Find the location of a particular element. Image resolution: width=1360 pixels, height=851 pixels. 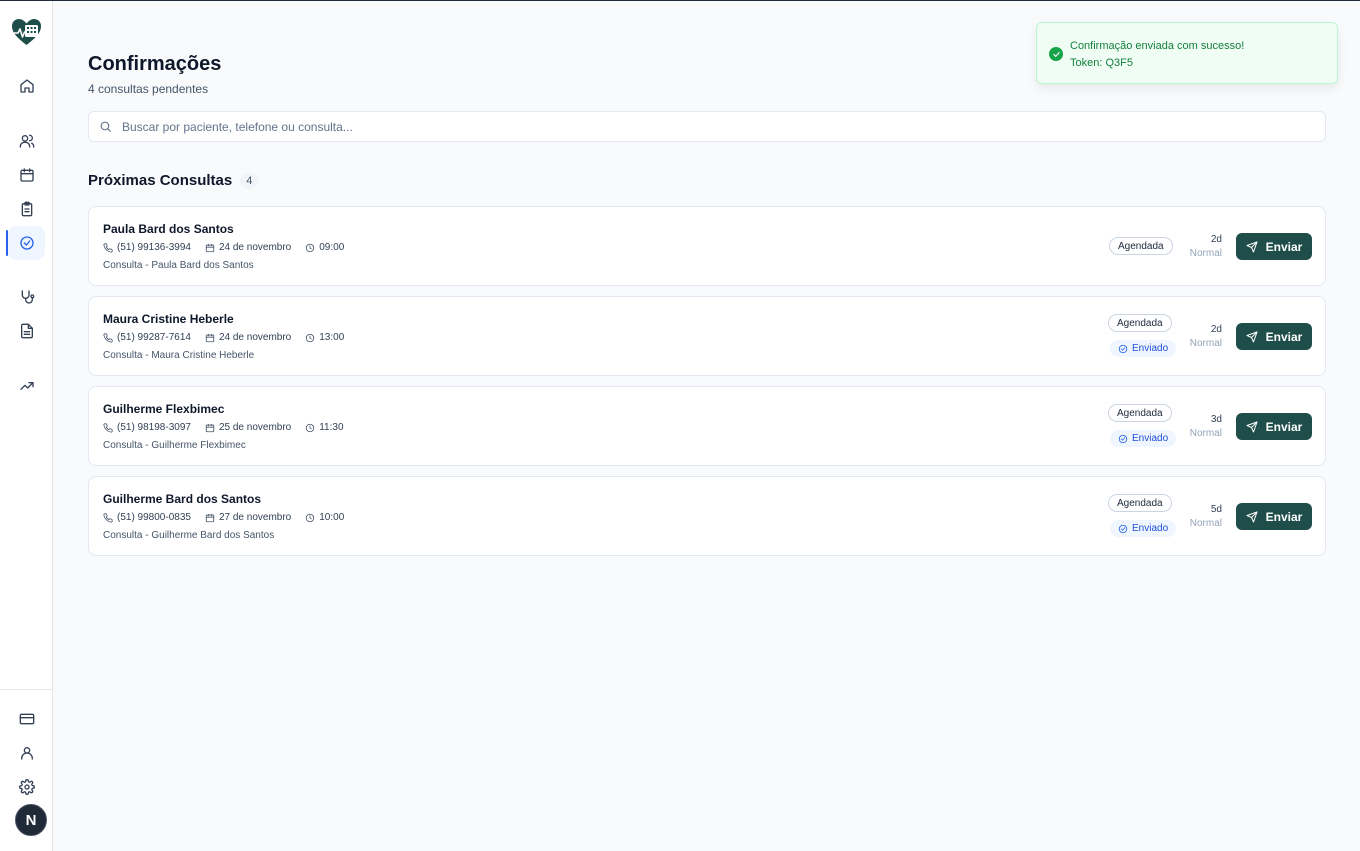

appointment-meta: (51) 99136-3994 24 de novembro 09:00 is located at coordinates (230, 247).